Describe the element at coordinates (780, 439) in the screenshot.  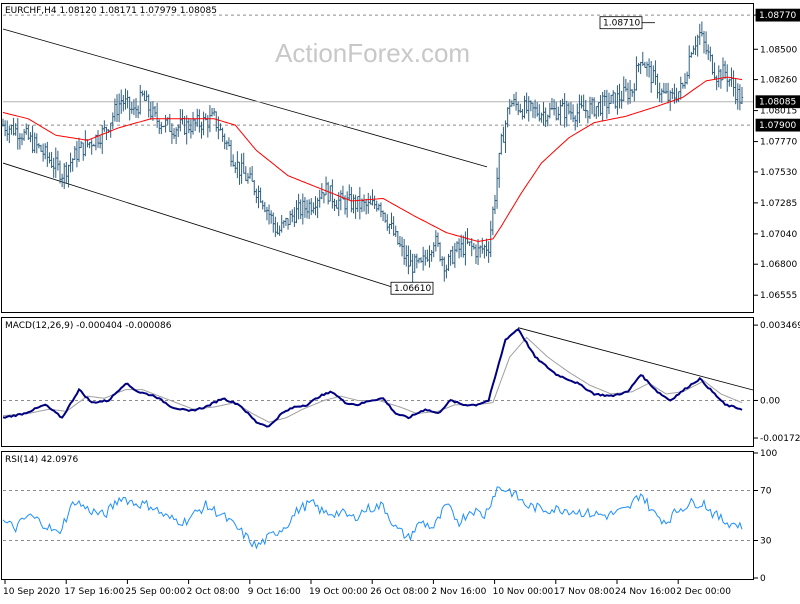
I see `y-tick-label: -0.001729` at that location.